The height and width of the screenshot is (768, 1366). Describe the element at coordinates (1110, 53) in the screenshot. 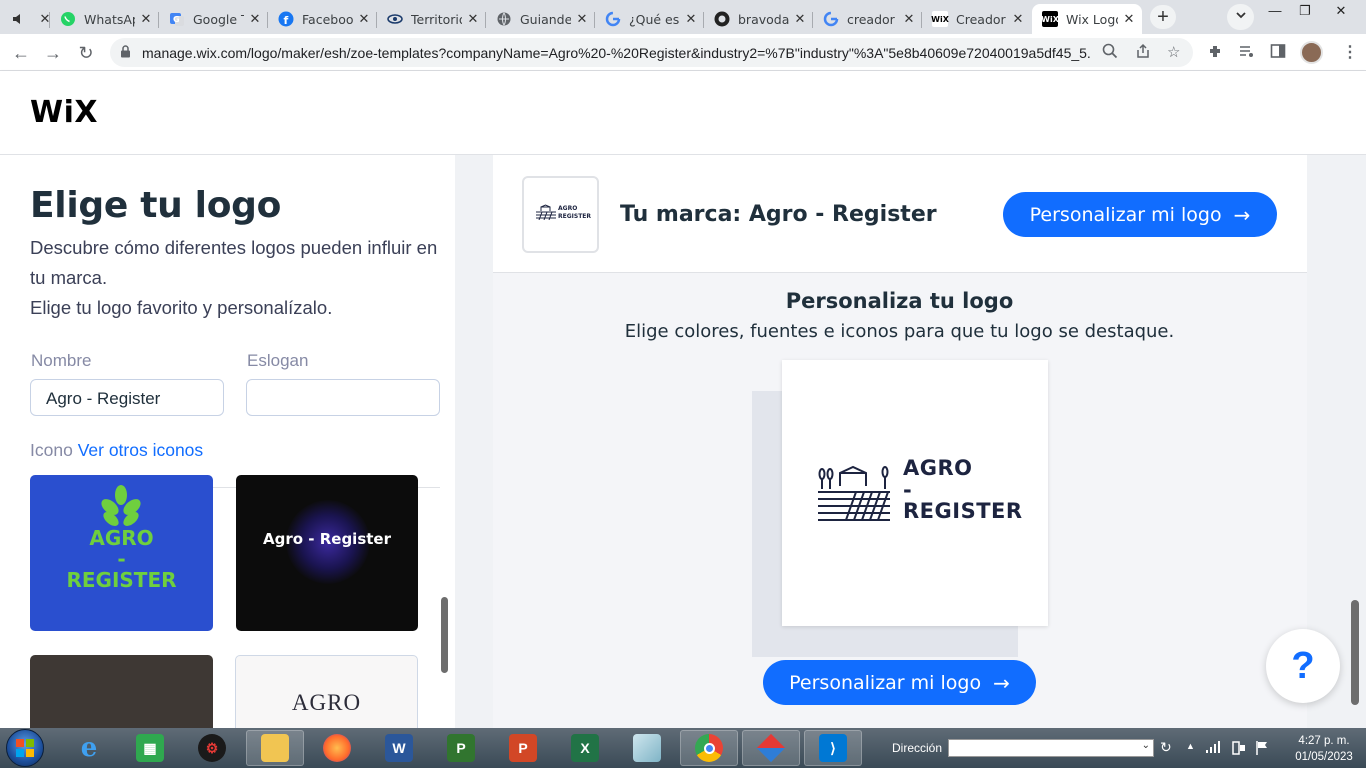

I see `zoom-icon` at that location.